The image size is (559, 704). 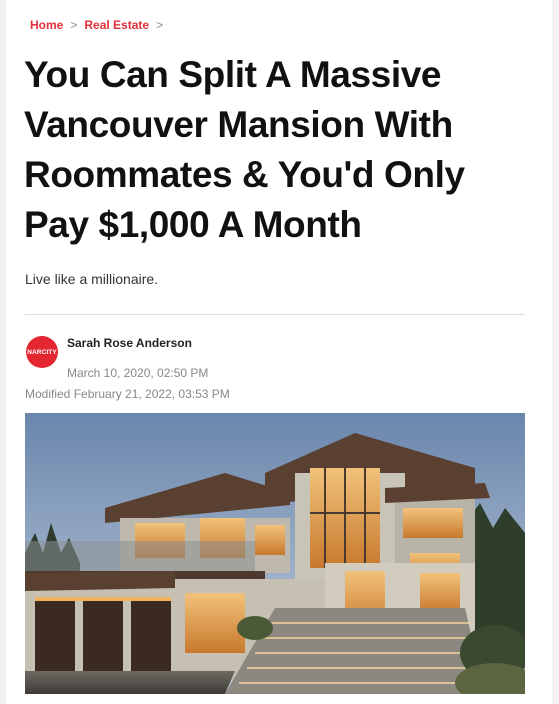 I want to click on modified-date: Modified February 21, 2022, 03:53 PM, so click(x=127, y=394).